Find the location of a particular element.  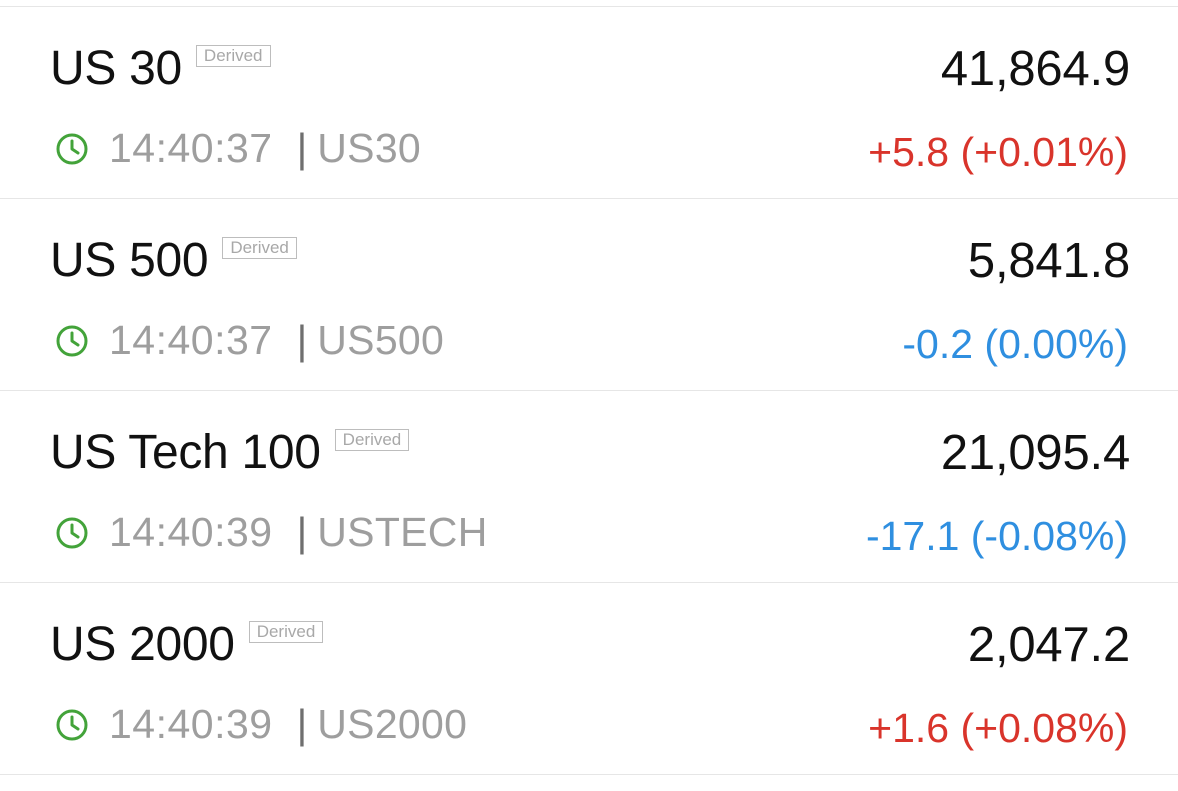

instrument-title: US 30 Derived is located at coordinates (160, 68).